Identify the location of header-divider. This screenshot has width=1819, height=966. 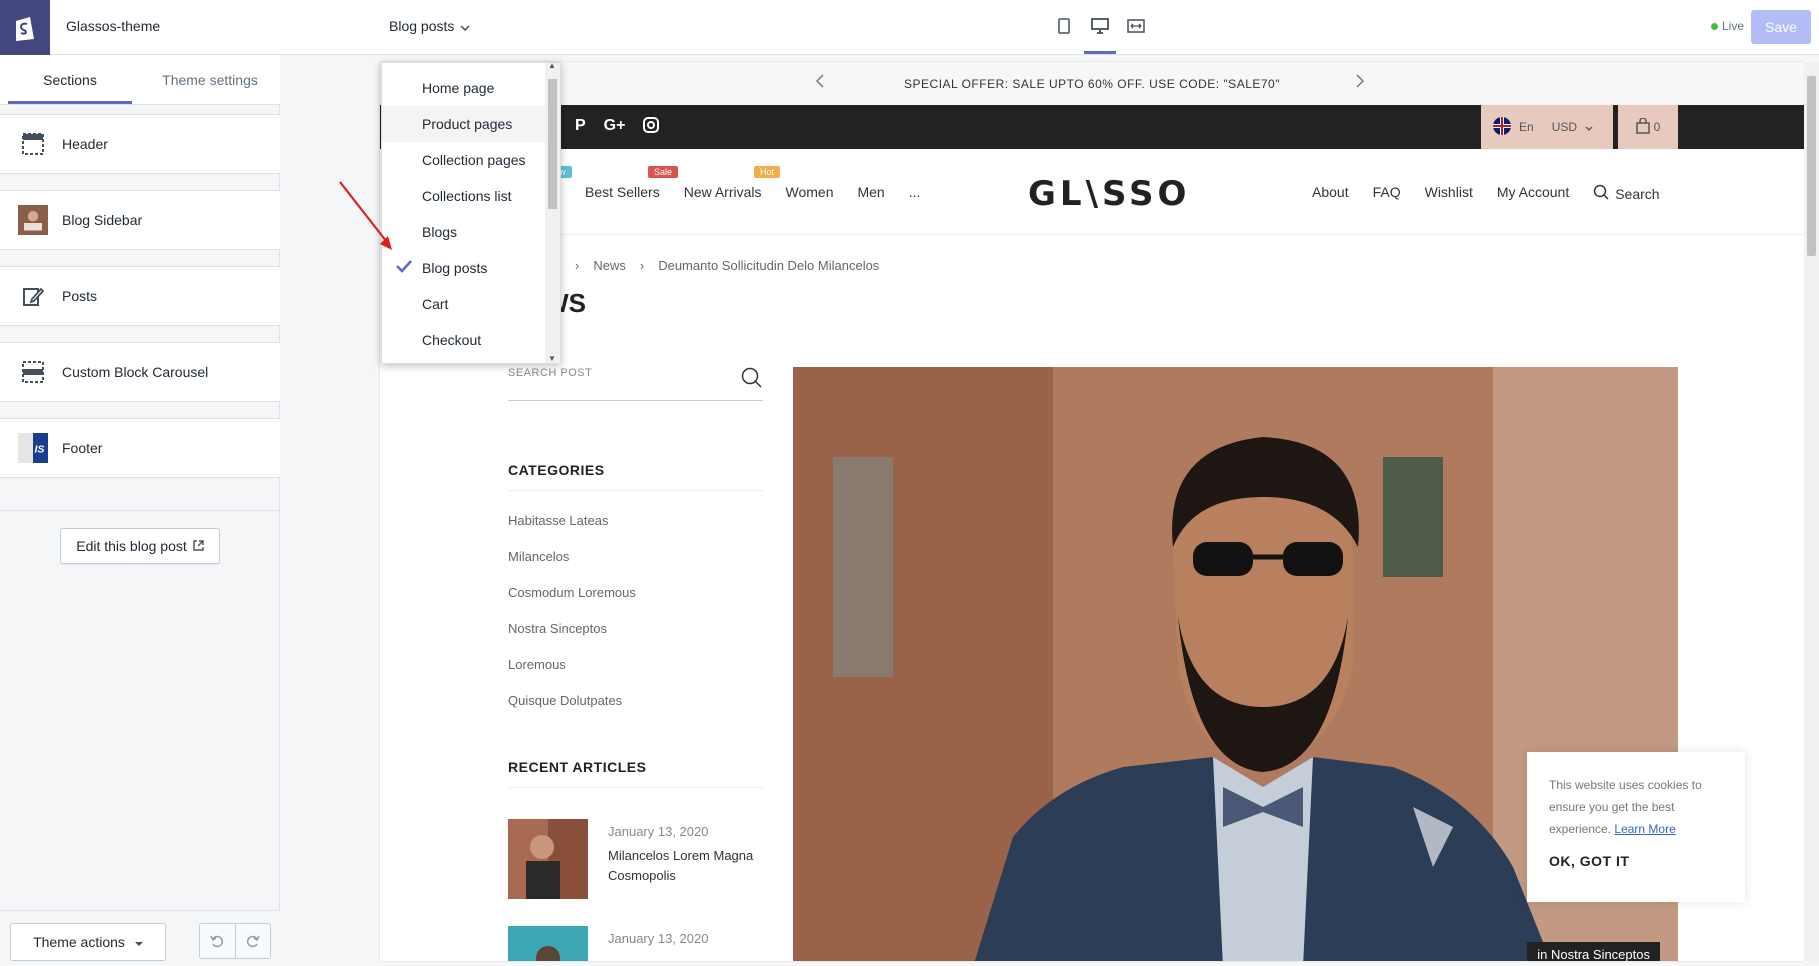
(1092, 234).